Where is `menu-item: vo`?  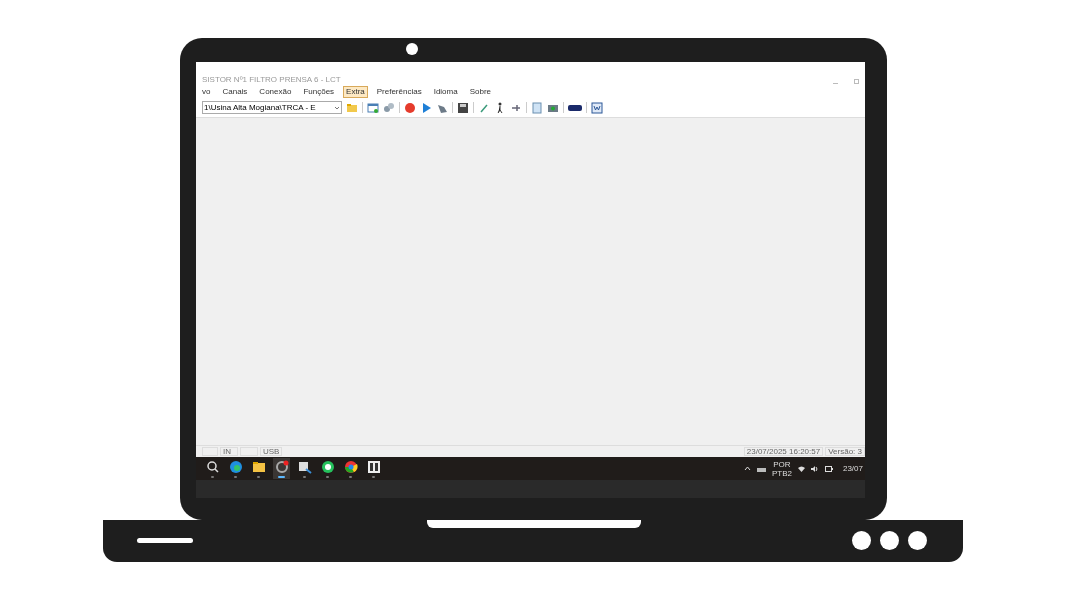 menu-item: vo is located at coordinates (206, 92).